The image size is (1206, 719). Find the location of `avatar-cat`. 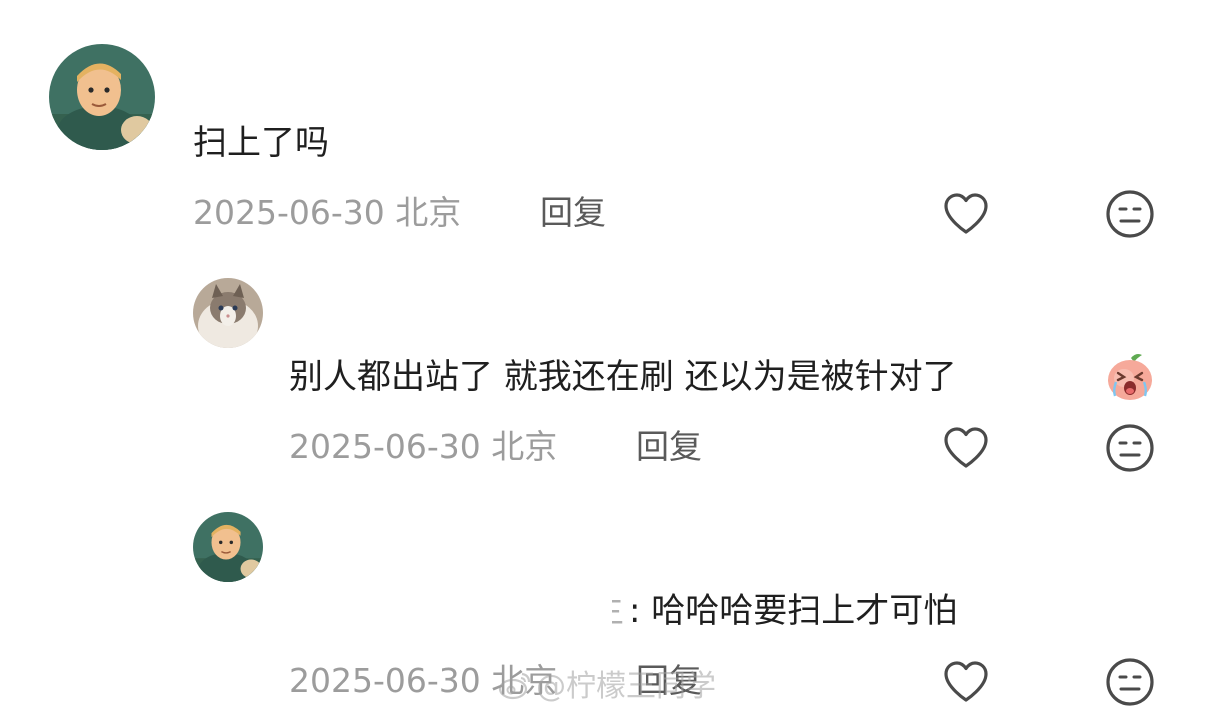

avatar-cat is located at coordinates (228, 313).